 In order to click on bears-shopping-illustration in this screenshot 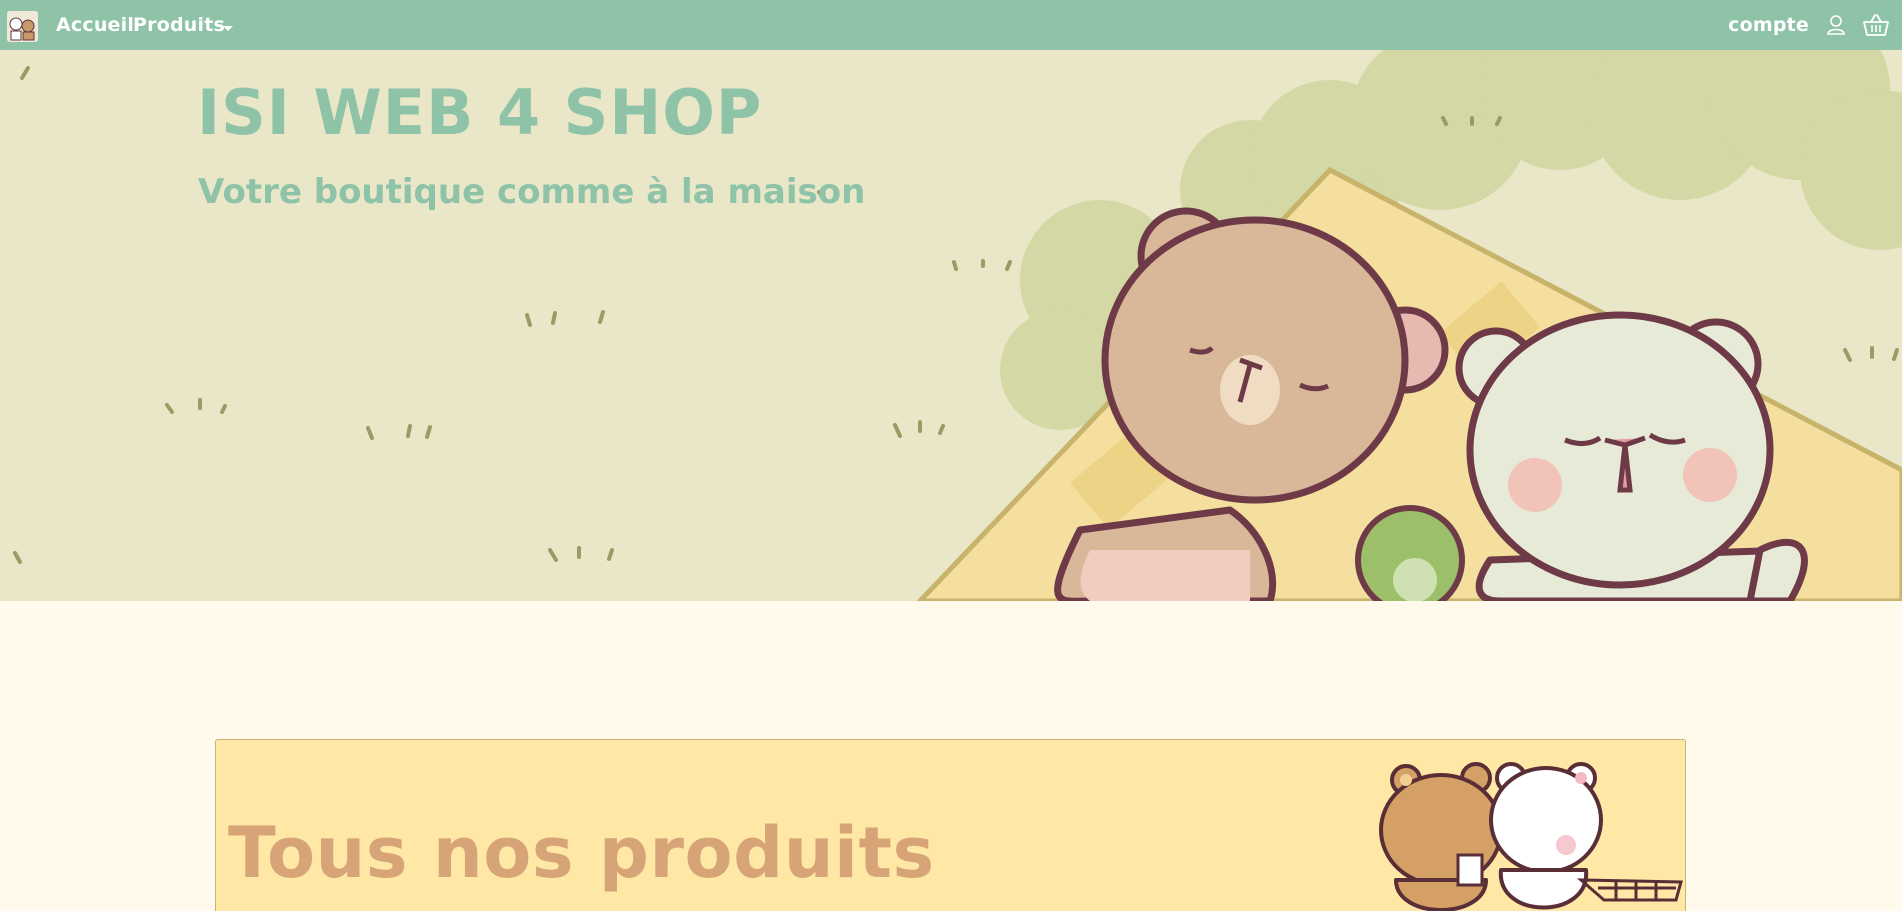, I will do `click(1531, 836)`.